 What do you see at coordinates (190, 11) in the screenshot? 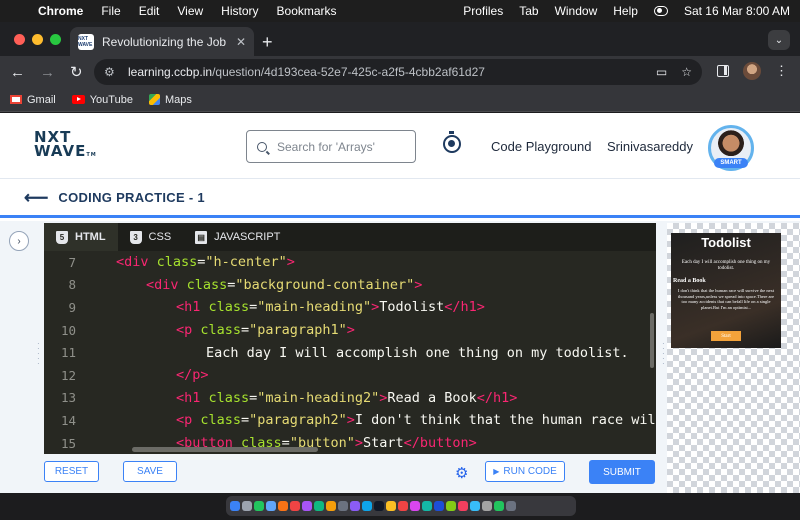
I see `menu-view: View` at bounding box center [190, 11].